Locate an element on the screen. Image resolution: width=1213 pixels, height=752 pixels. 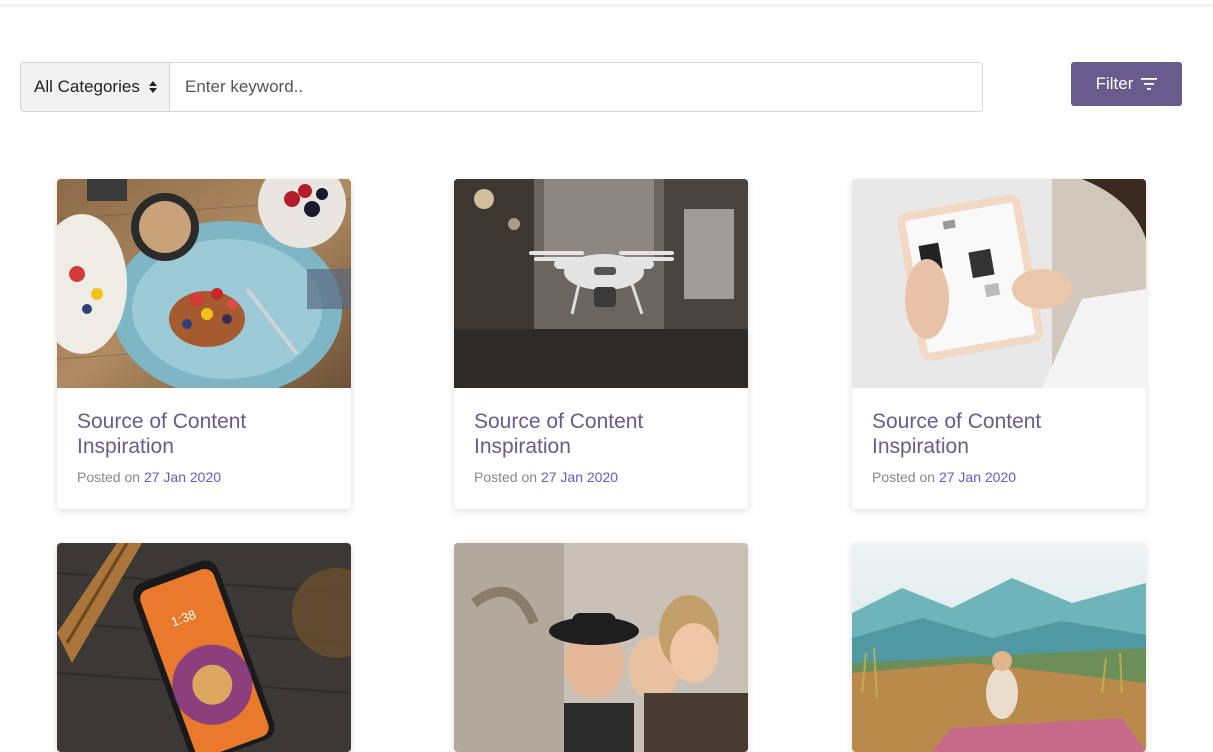
smartphone-photo: 1:38 is located at coordinates (204, 647).